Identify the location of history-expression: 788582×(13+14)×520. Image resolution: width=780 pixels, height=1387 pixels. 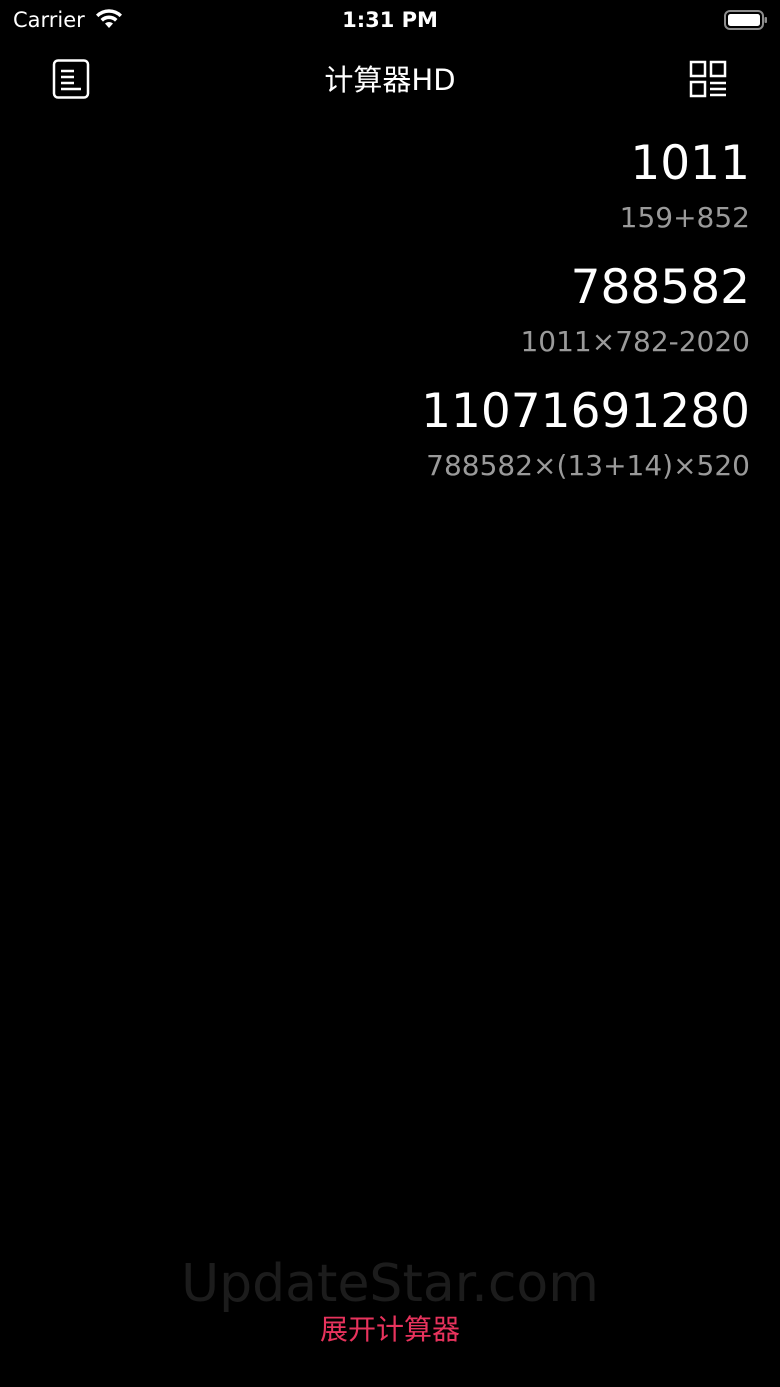
(588, 465).